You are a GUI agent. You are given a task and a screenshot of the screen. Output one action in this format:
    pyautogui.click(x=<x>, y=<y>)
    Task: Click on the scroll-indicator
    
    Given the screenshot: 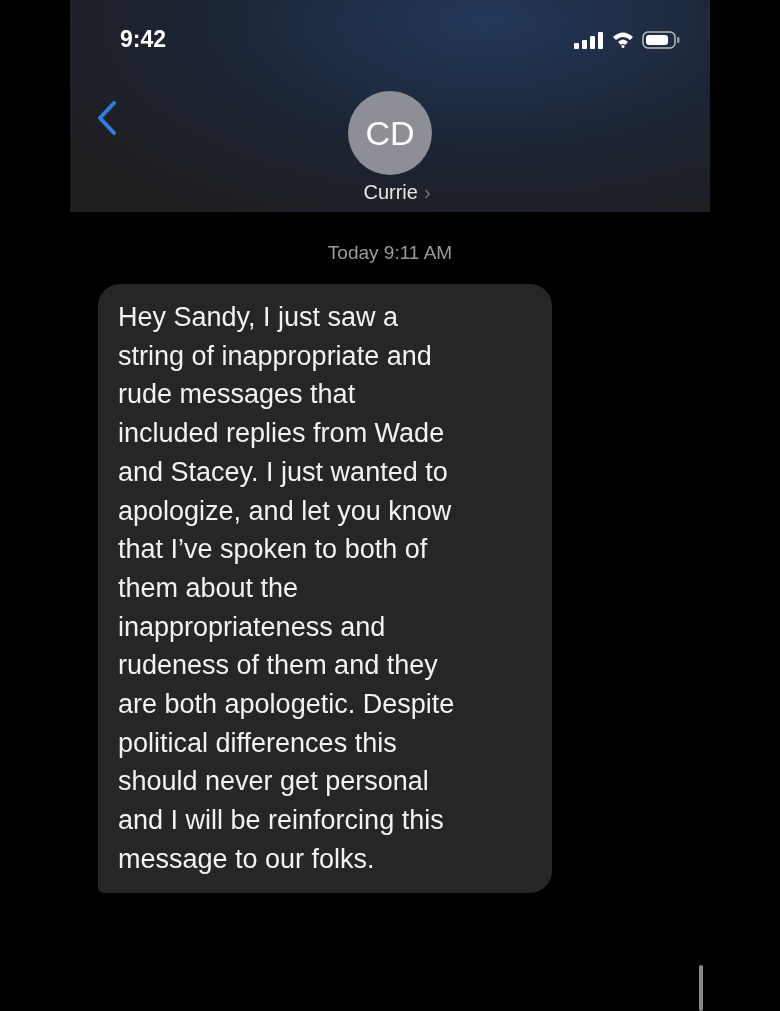 What is the action you would take?
    pyautogui.click(x=701, y=988)
    